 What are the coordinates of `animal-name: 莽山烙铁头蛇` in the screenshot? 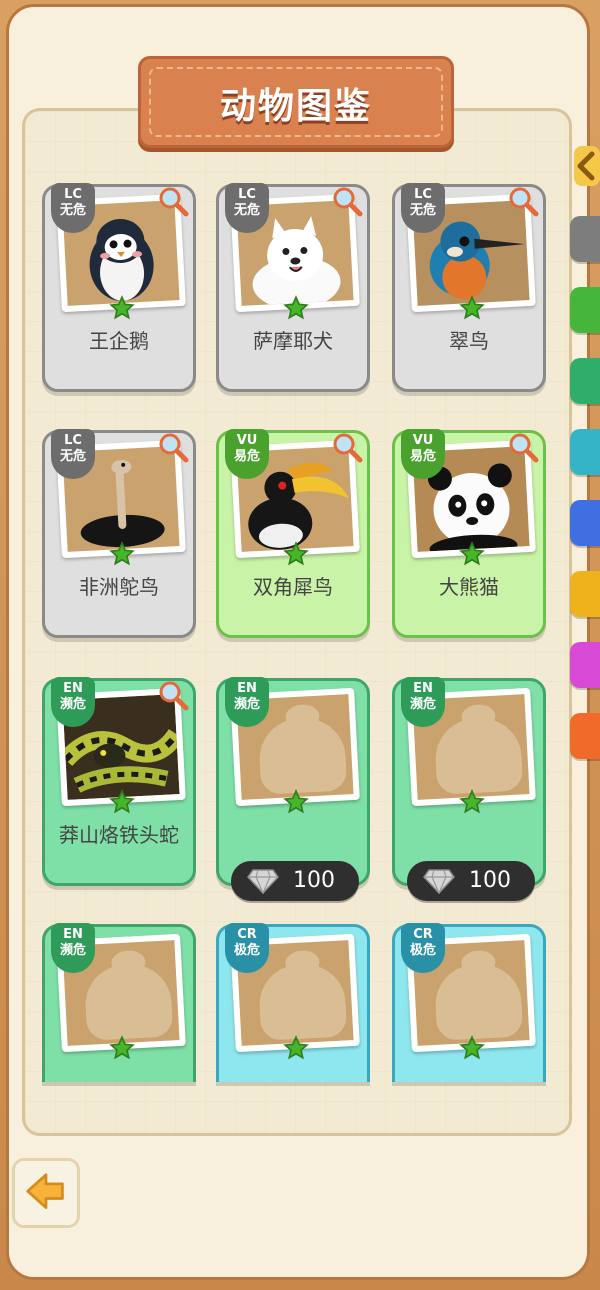 It's located at (119, 835).